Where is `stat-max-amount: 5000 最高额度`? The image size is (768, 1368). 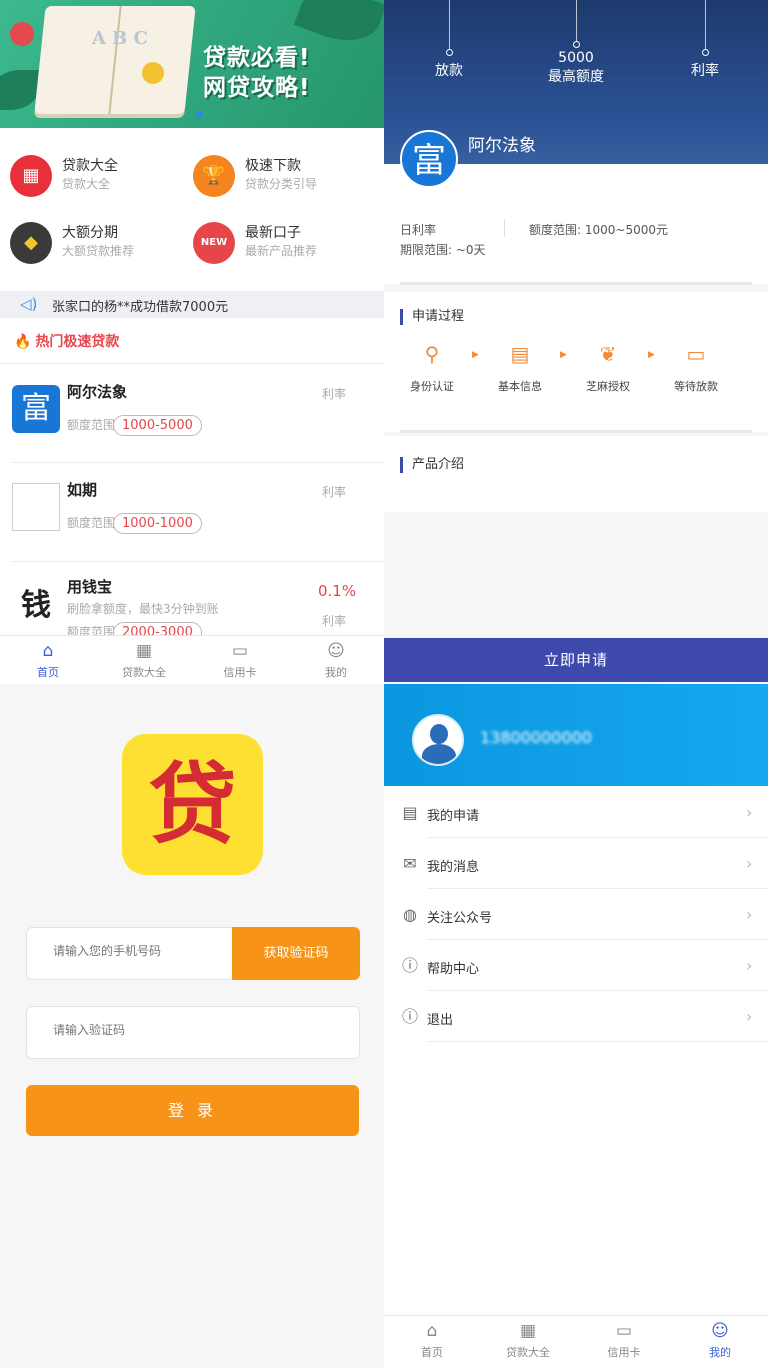 stat-max-amount: 5000 最高额度 is located at coordinates (576, 43).